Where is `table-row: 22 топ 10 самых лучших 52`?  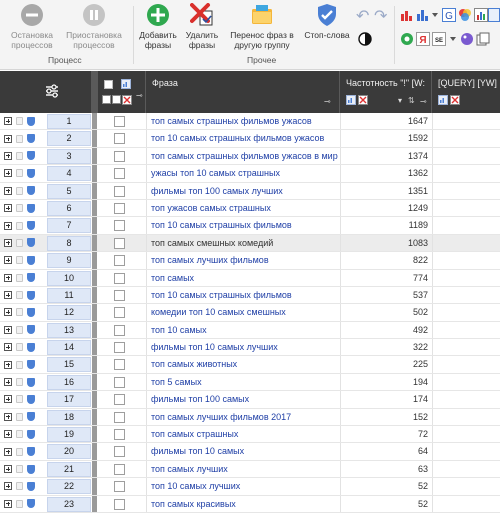
table-row: 22 топ 10 самых лучших 52 is located at coordinates (250, 487).